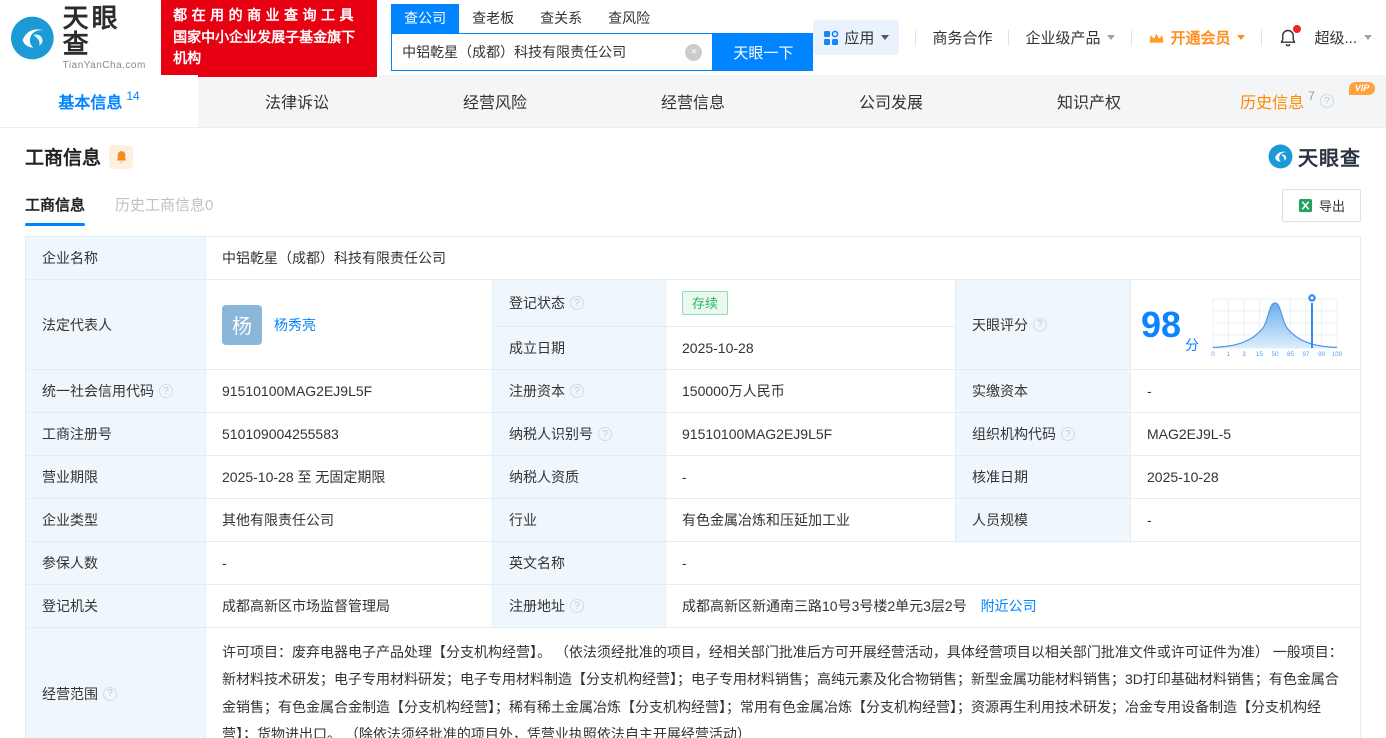 The height and width of the screenshot is (738, 1386). I want to click on apps-grid-icon, so click(831, 37).